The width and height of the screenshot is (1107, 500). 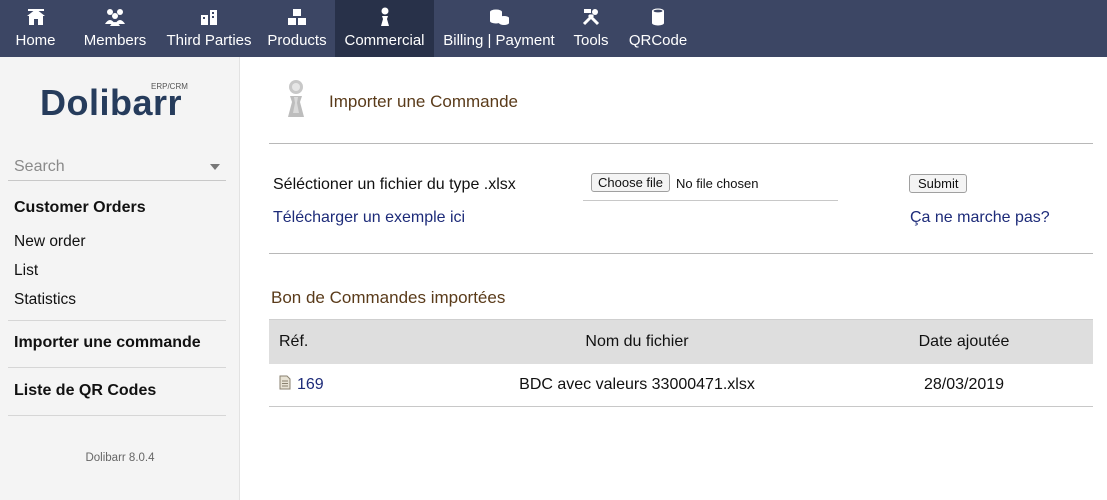 I want to click on search-placeholder: Search, so click(x=39, y=166).